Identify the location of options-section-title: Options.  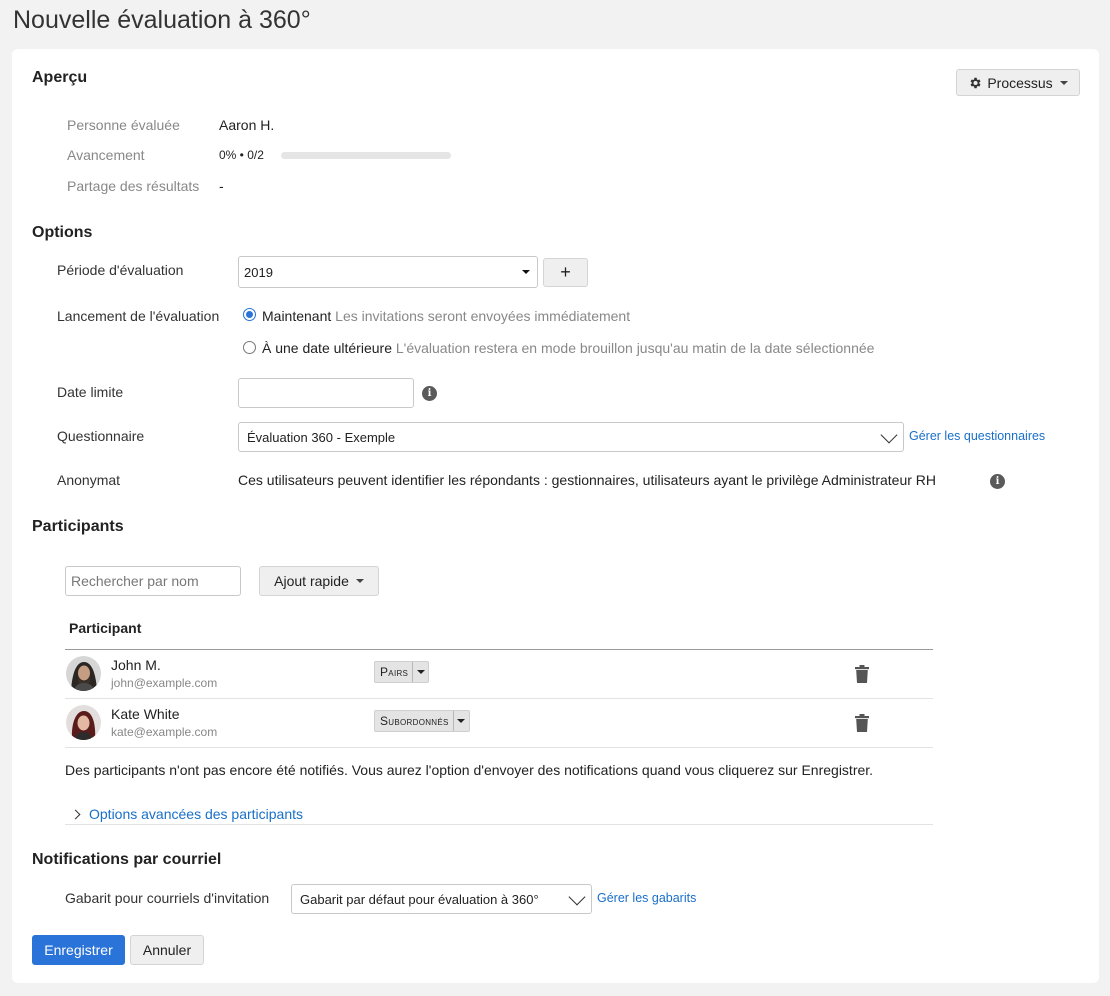
(62, 232).